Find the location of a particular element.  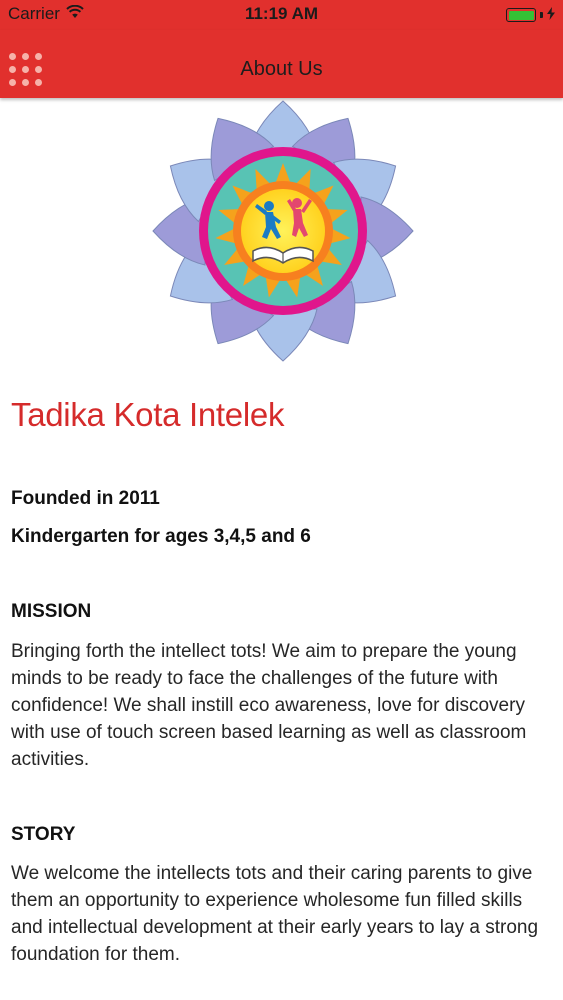

page-title: About Us is located at coordinates (281, 69).